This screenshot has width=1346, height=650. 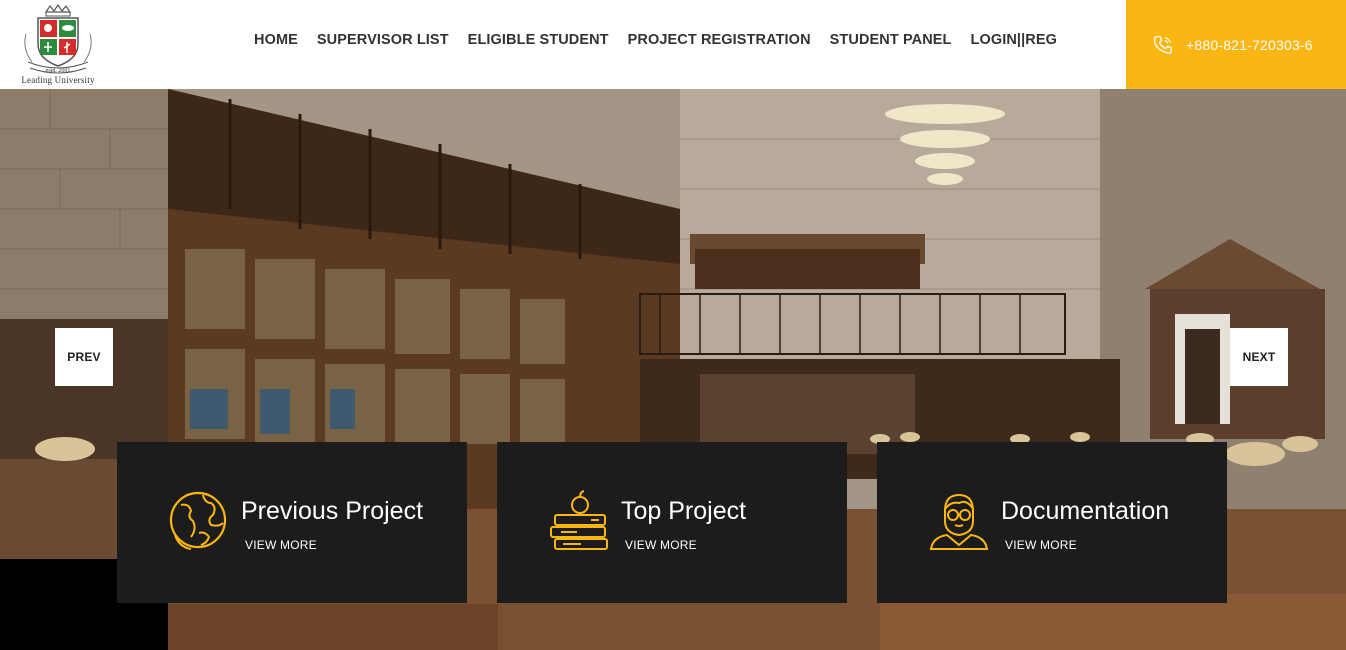 What do you see at coordinates (1014, 40) in the screenshot?
I see `nav-login-reg: LOGIN||REG` at bounding box center [1014, 40].